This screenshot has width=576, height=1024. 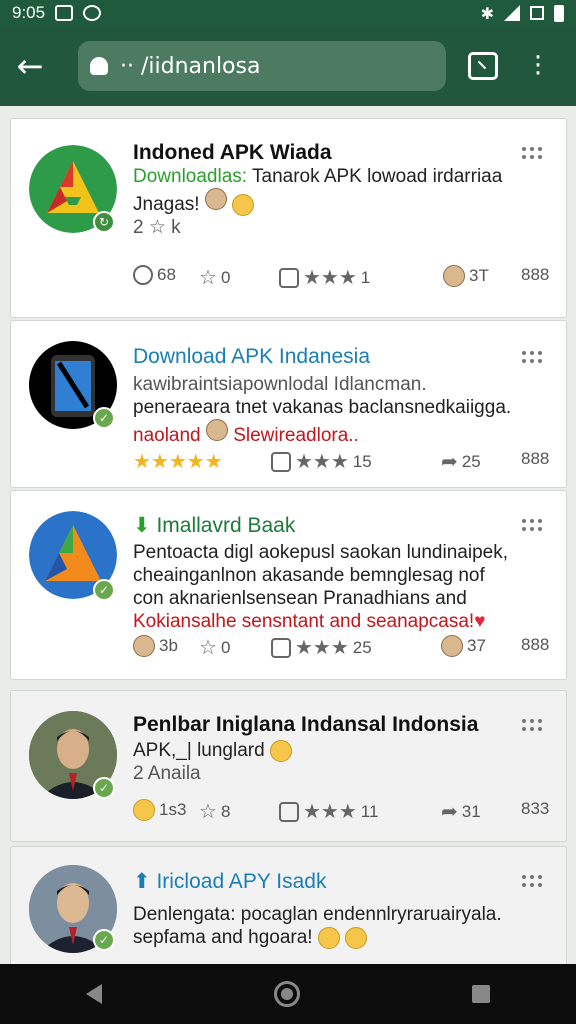 I want to click on share-count: 68, so click(x=166, y=274).